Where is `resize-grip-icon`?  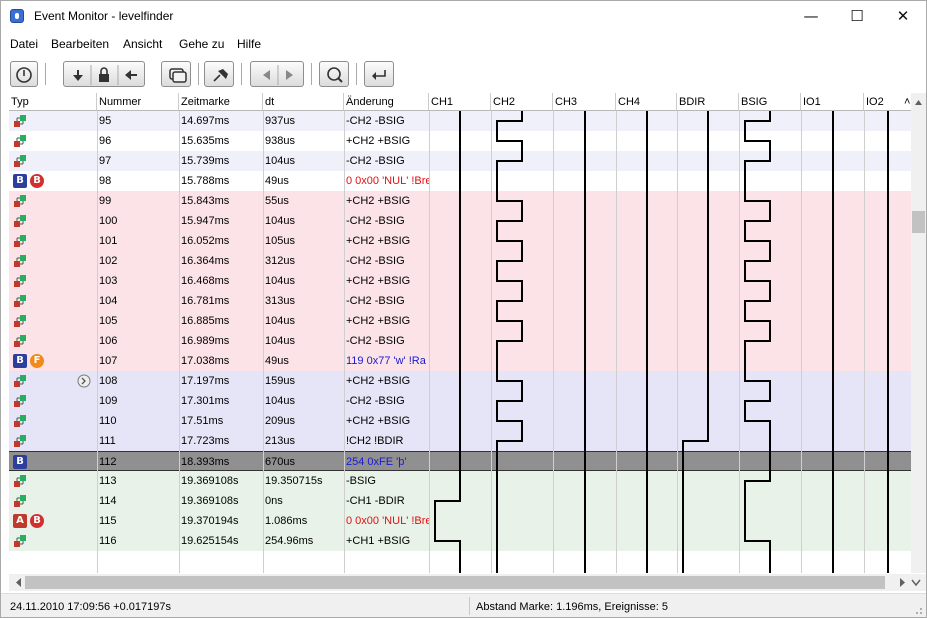
resize-grip-icon is located at coordinates (918, 610).